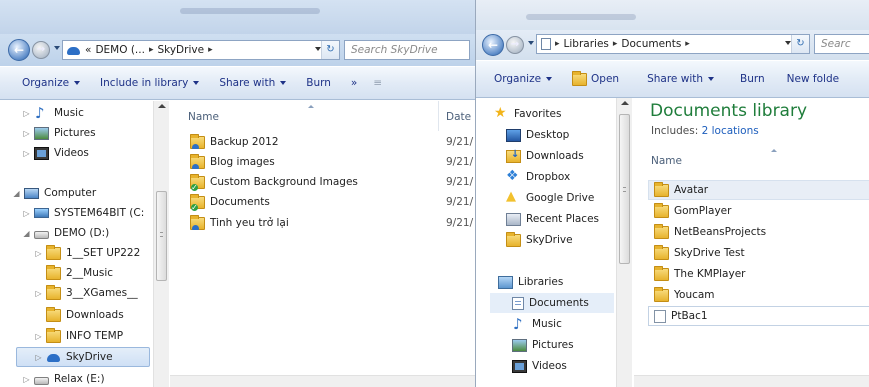 This screenshot has width=869, height=387. I want to click on nav-item-pictures: ▷ Pictures, so click(59, 133).